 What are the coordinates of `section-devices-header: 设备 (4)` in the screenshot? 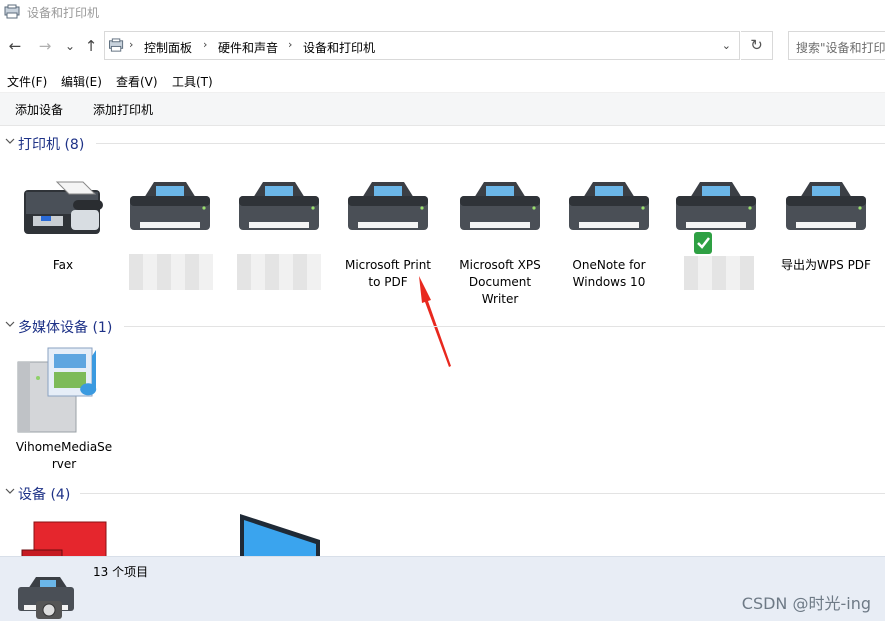 It's located at (442, 494).